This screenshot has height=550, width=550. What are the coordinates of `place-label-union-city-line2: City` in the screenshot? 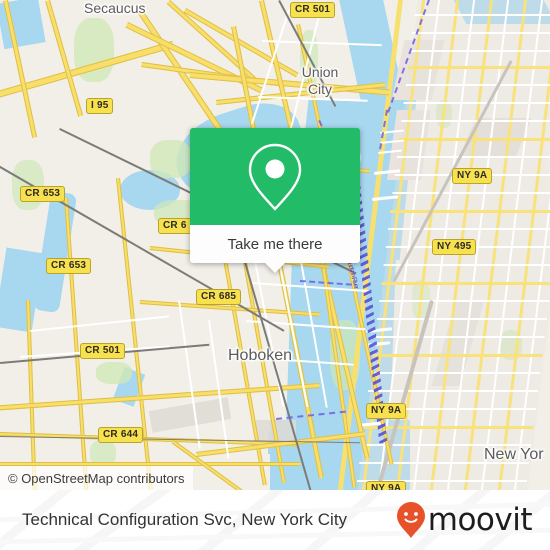 It's located at (320, 89).